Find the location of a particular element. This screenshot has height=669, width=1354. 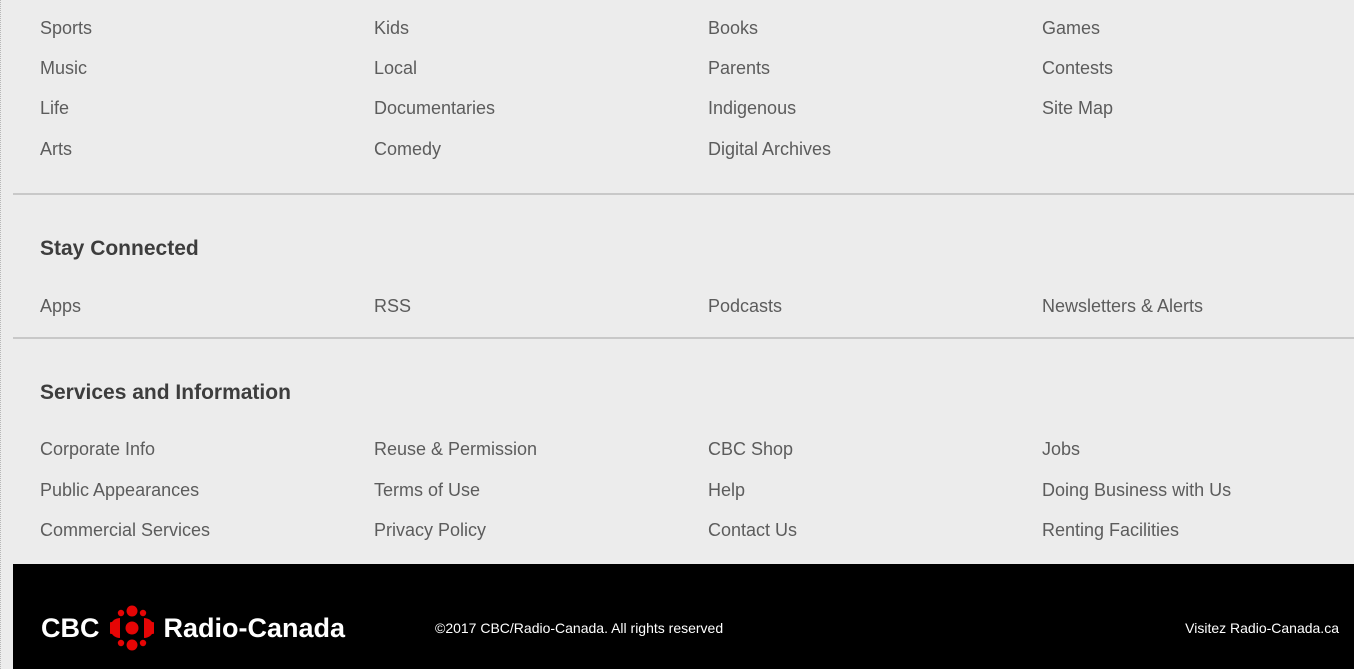

footer-link-music: Music is located at coordinates (63, 68).